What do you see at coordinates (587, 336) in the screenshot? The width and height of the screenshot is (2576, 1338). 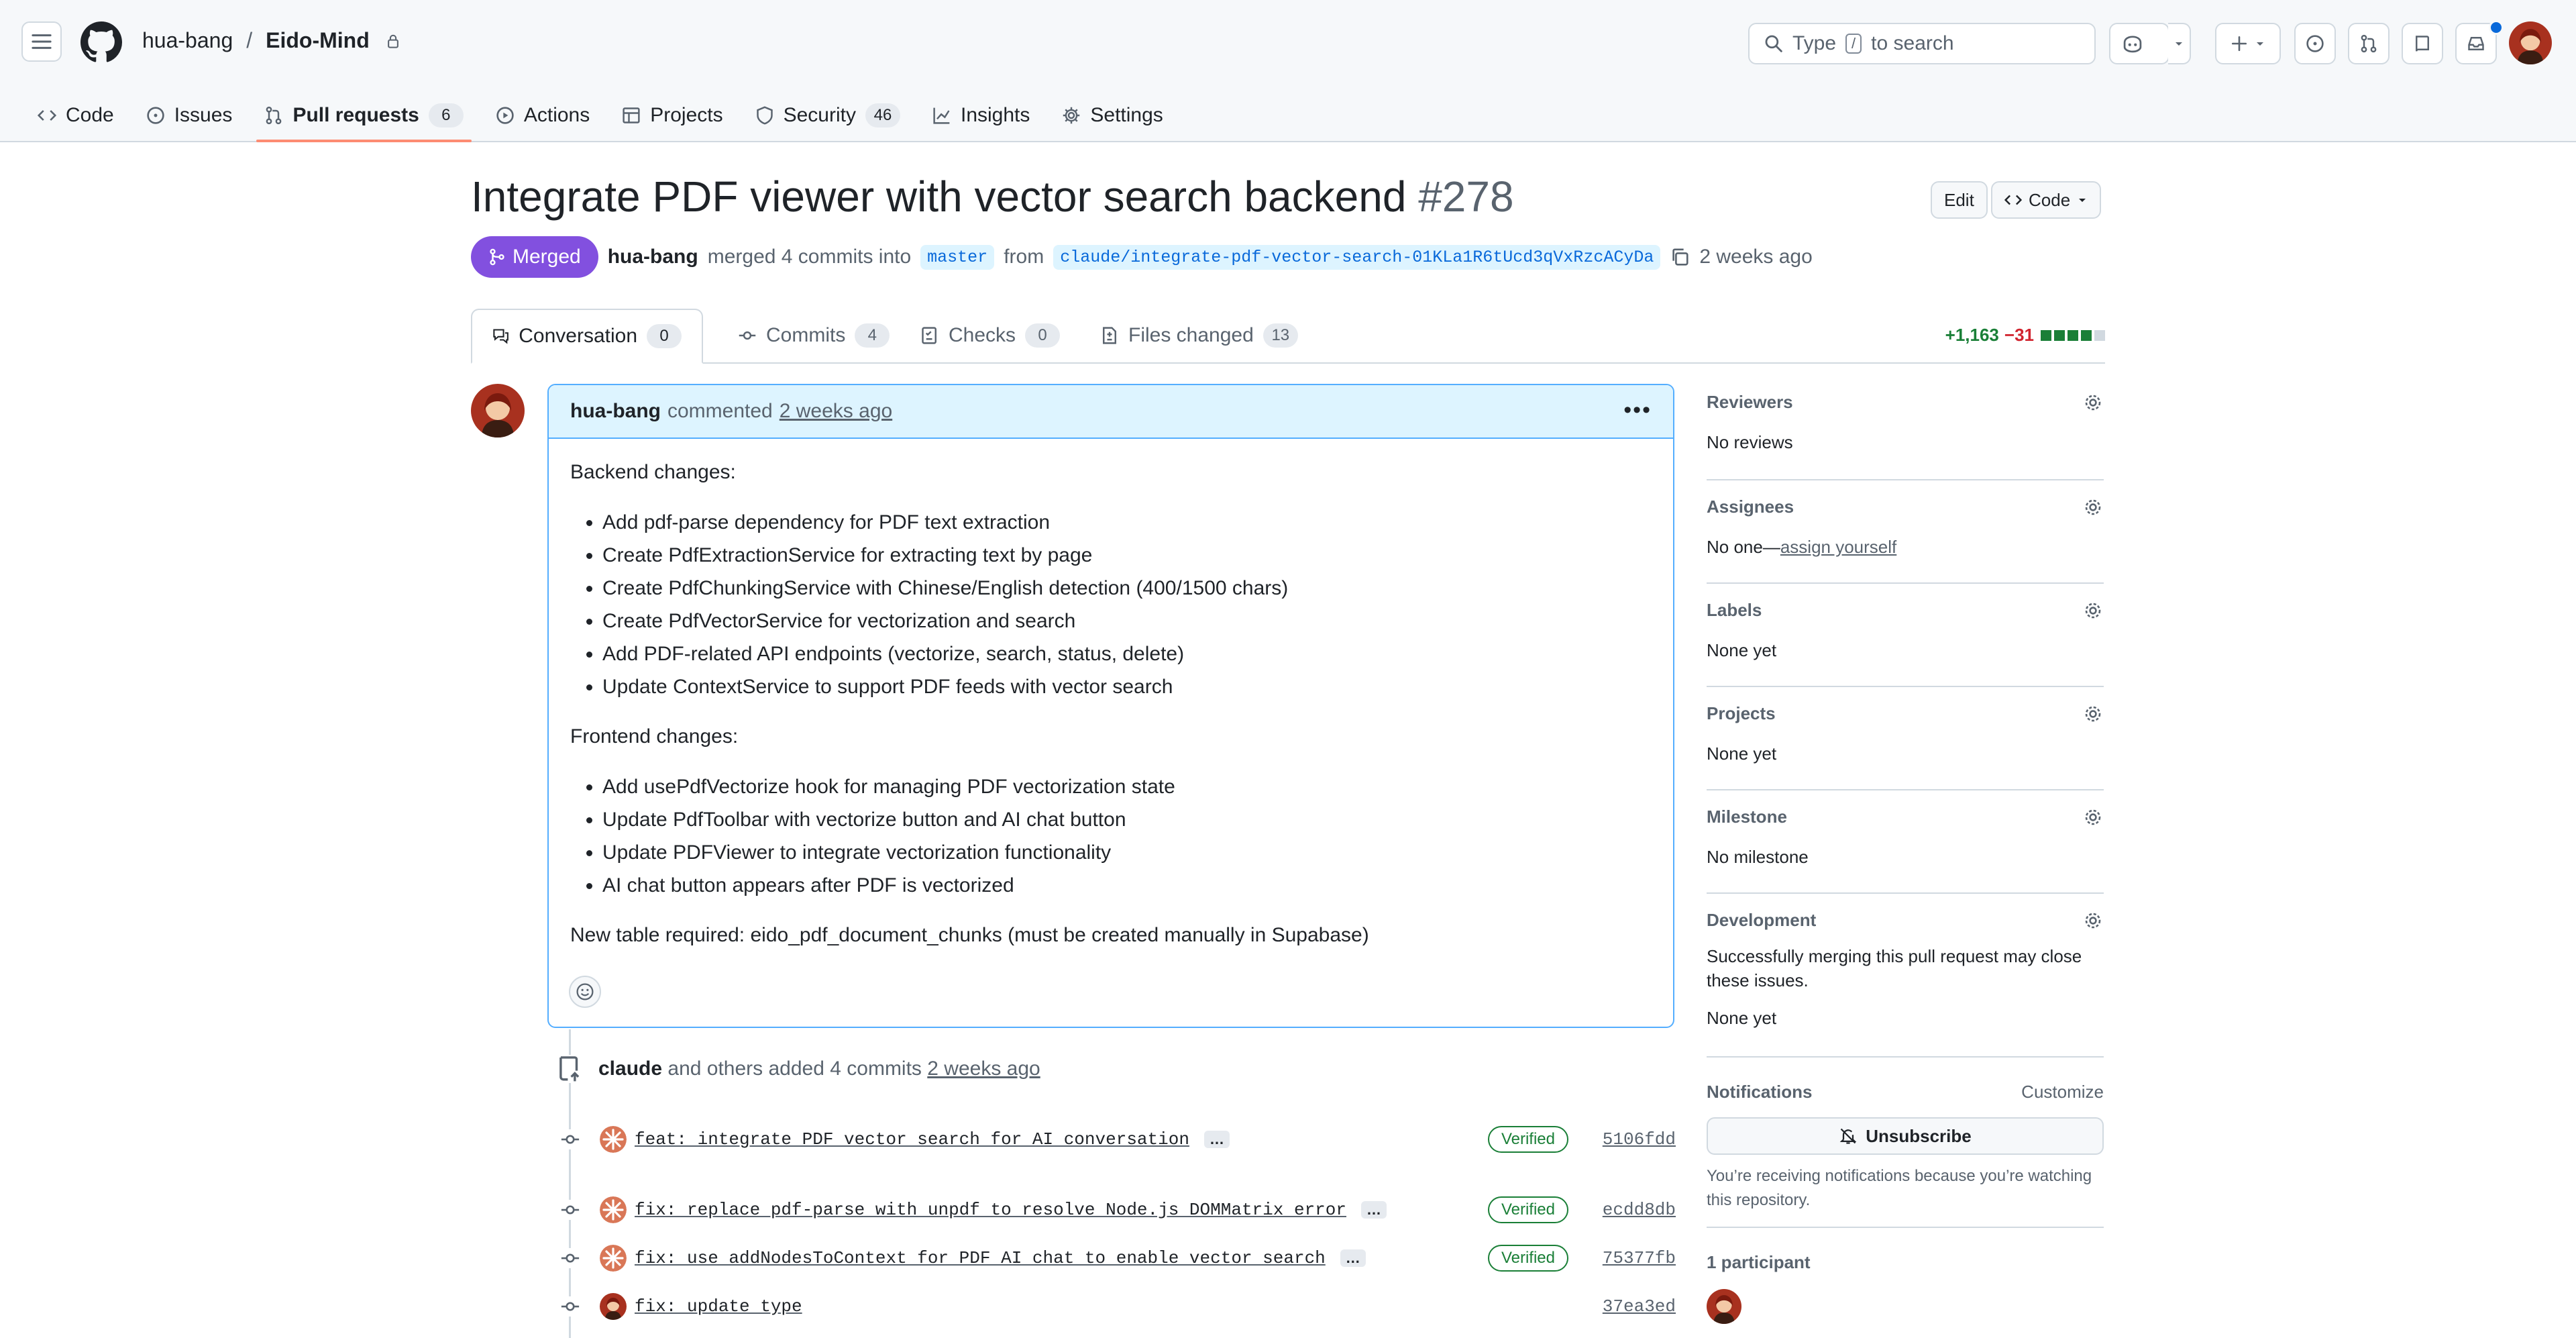 I see `tab-conversation: Conversation 0` at bounding box center [587, 336].